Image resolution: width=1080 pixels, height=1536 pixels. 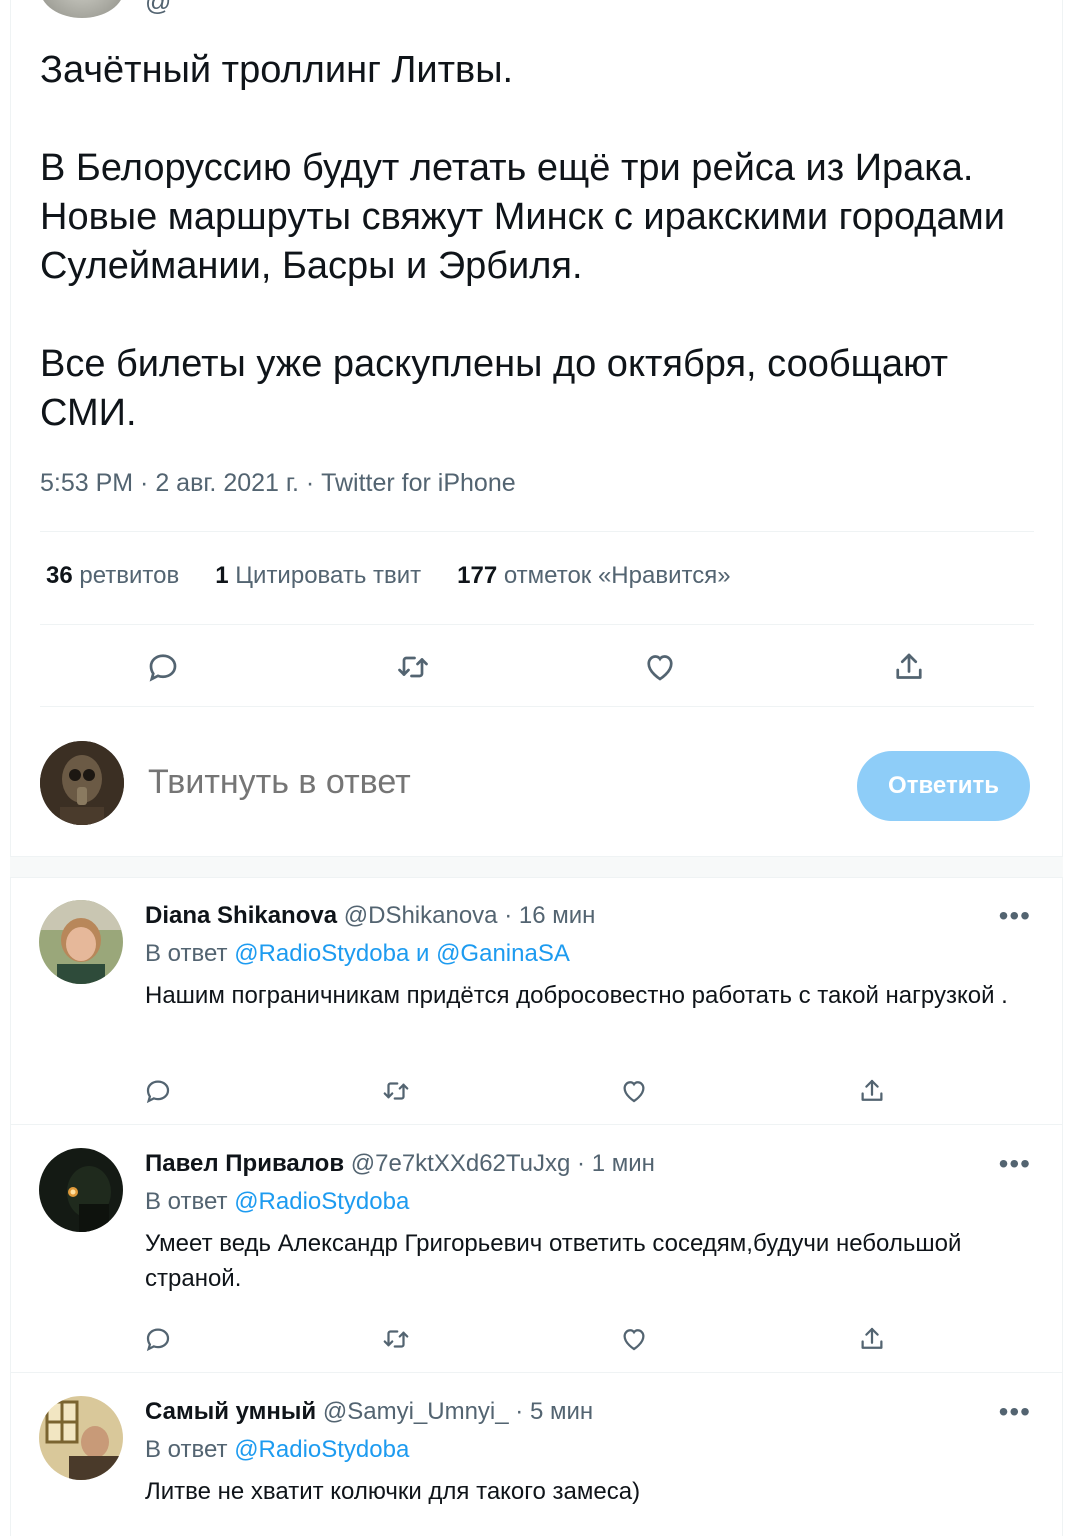 What do you see at coordinates (416, 1411) in the screenshot?
I see `author-handle: @Samyi_Umnyi_` at bounding box center [416, 1411].